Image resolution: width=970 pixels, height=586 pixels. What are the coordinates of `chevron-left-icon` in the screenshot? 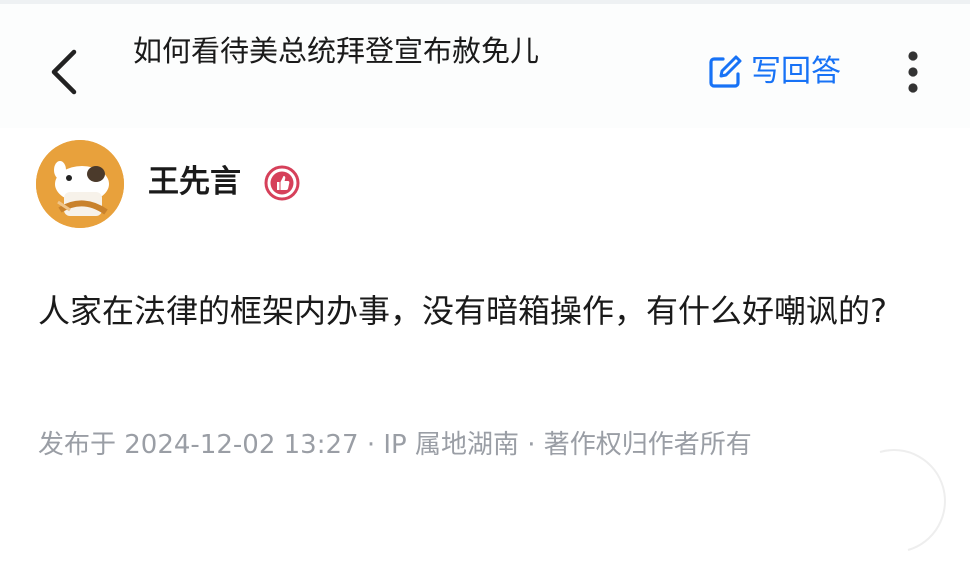 It's located at (64, 72).